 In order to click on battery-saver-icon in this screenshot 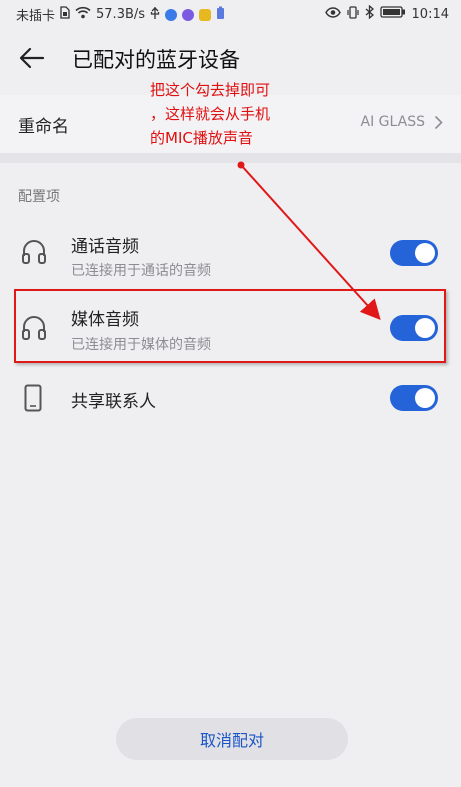, I will do `click(220, 15)`.